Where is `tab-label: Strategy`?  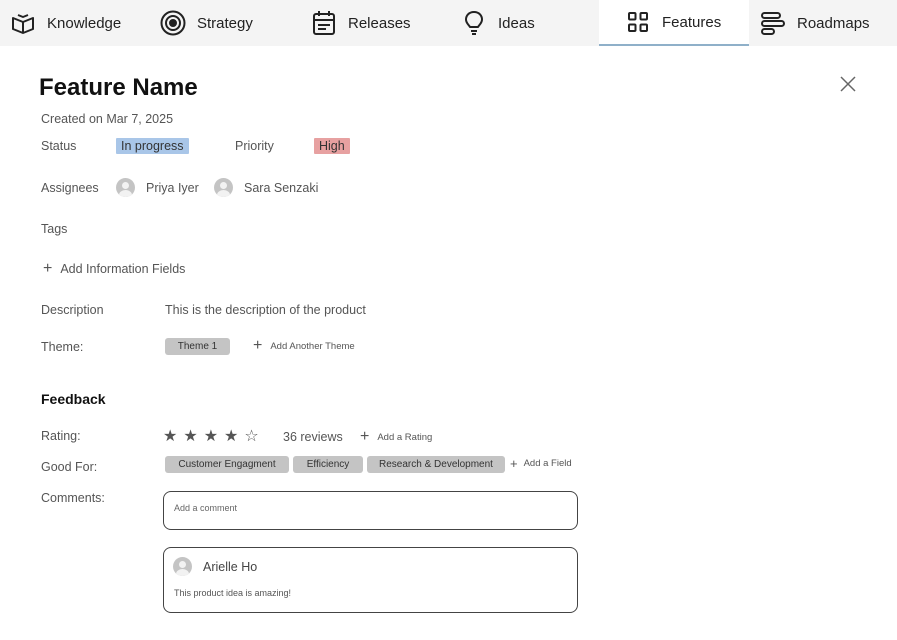 tab-label: Strategy is located at coordinates (225, 23).